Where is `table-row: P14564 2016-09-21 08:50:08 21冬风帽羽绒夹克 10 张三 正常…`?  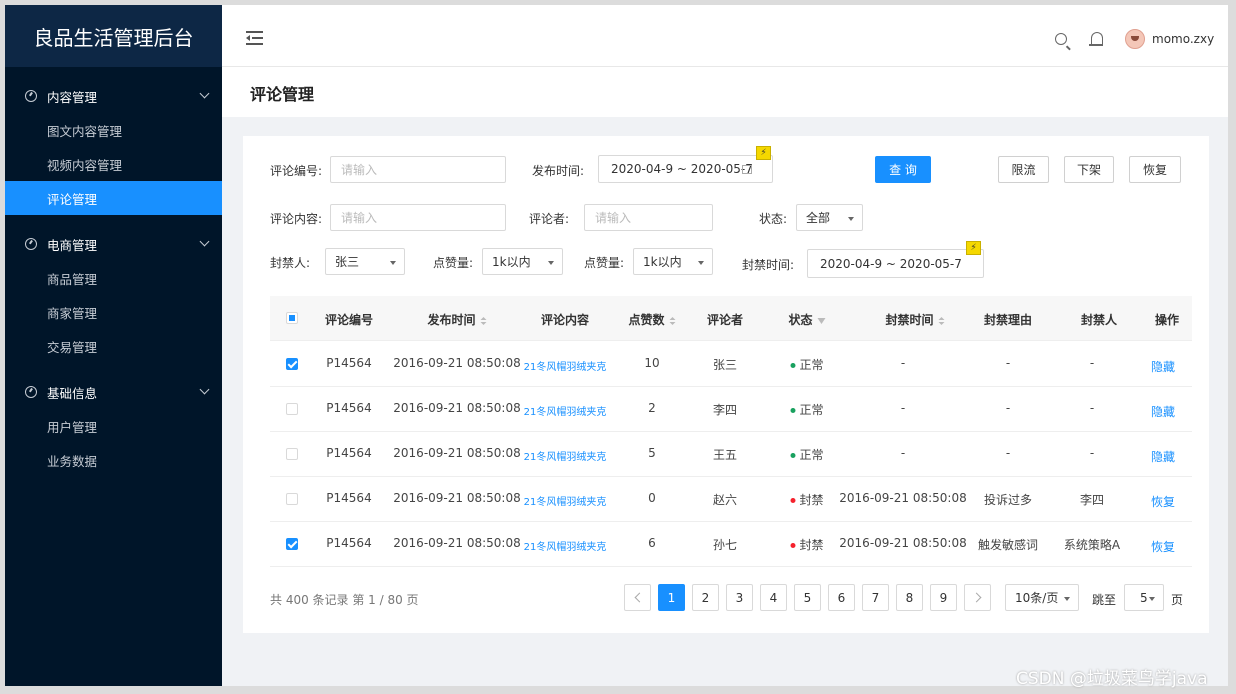 table-row: P14564 2016-09-21 08:50:08 21冬风帽羽绒夹克 10 张三 正常… is located at coordinates (731, 364).